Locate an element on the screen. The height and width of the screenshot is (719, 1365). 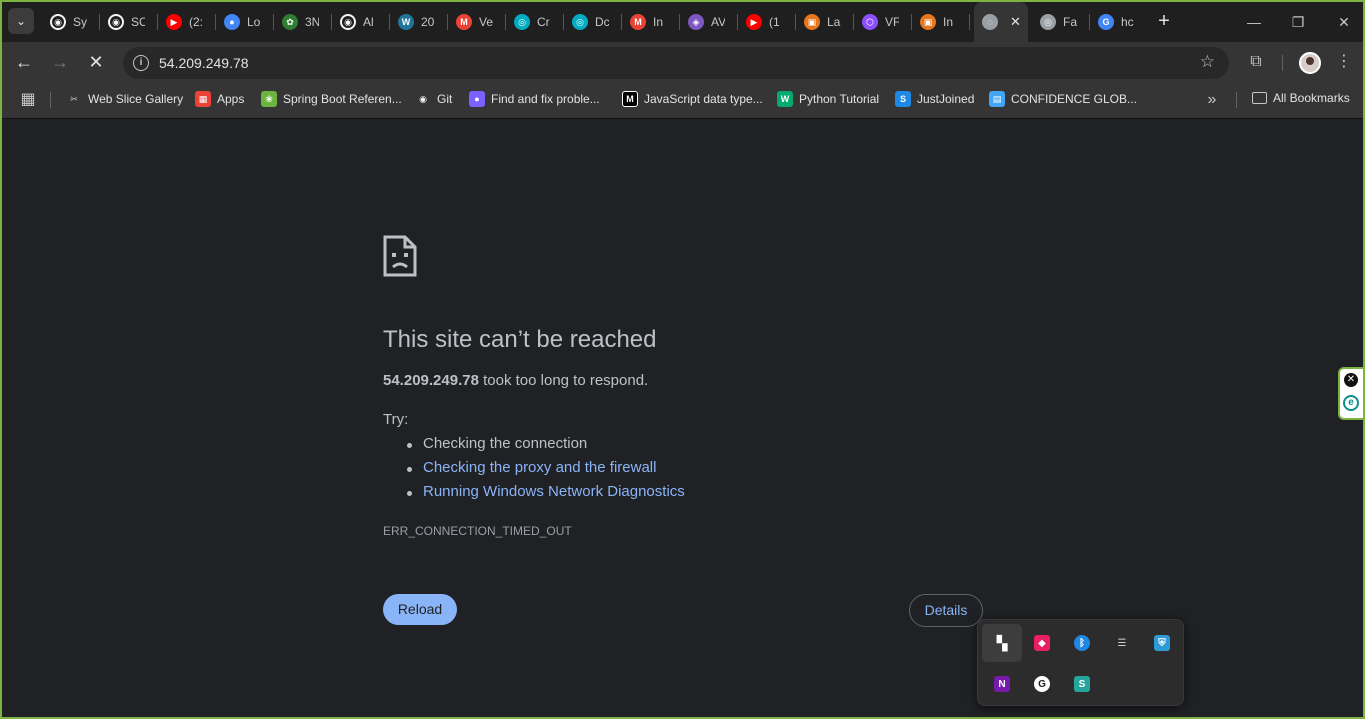
error-host: 54.209.249.78 is located at coordinates (431, 380).